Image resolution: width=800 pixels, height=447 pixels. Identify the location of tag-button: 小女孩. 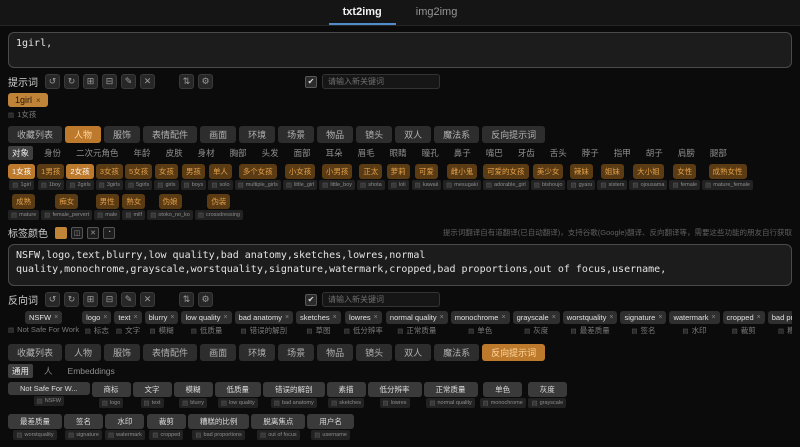
(300, 171).